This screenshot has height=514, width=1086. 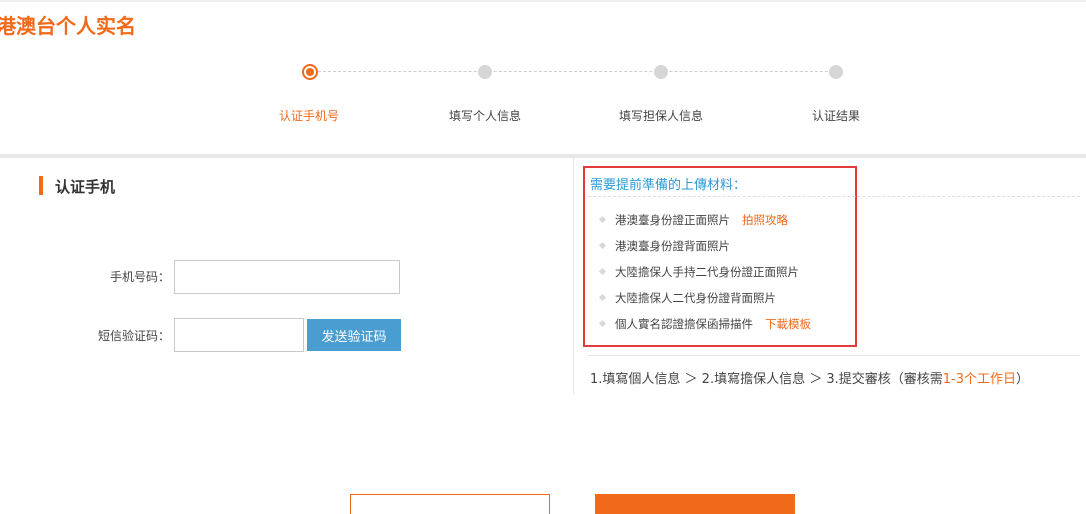 I want to click on step-4-dot, so click(x=836, y=72).